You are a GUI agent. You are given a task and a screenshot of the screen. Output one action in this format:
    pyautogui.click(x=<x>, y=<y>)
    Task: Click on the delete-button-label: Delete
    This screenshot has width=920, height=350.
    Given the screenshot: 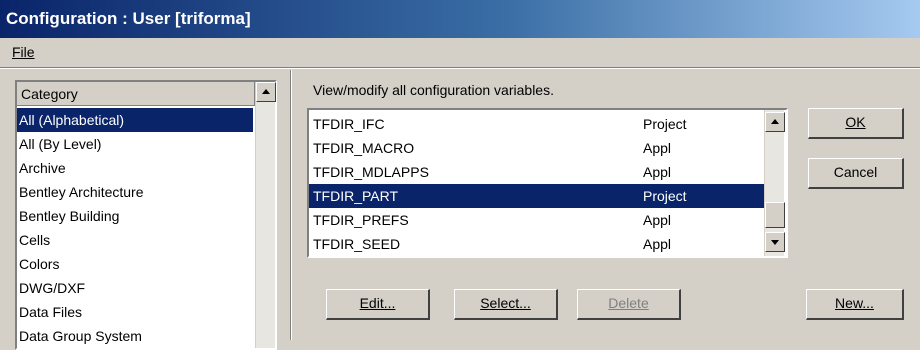 What is the action you would take?
    pyautogui.click(x=628, y=303)
    